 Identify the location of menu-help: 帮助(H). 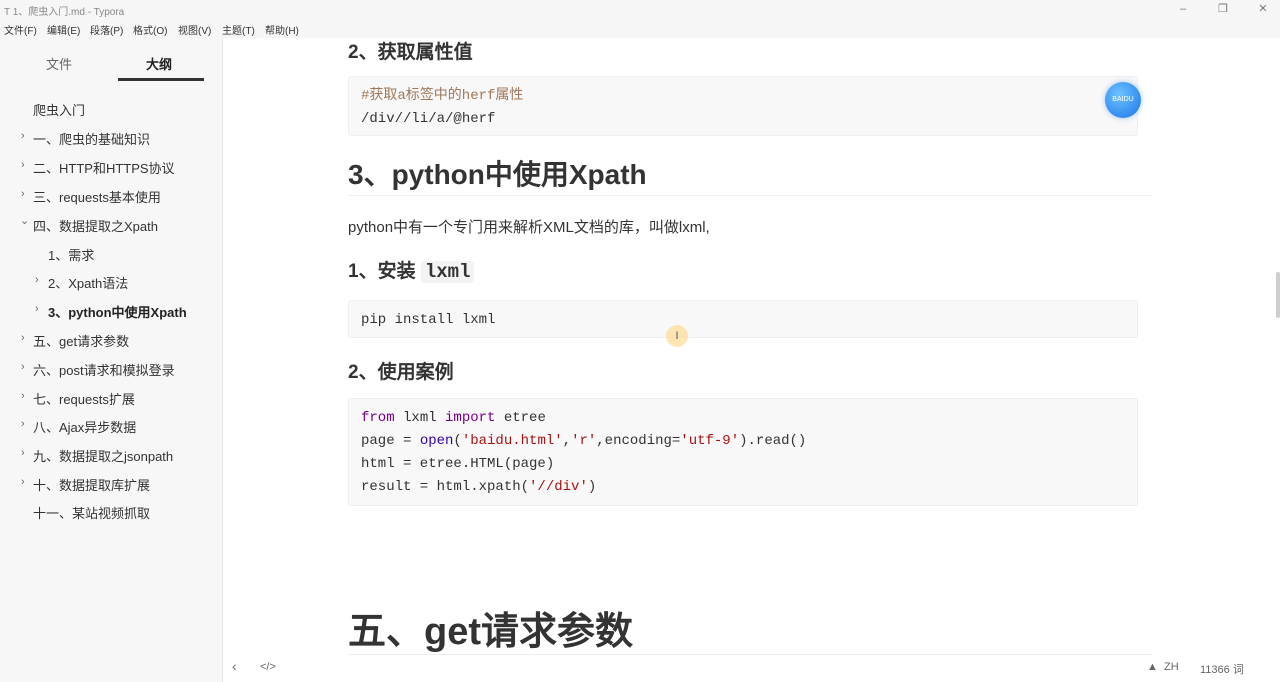
(282, 29).